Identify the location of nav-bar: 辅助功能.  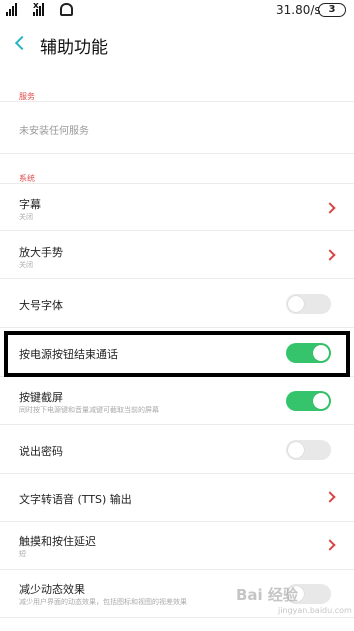
(177, 46).